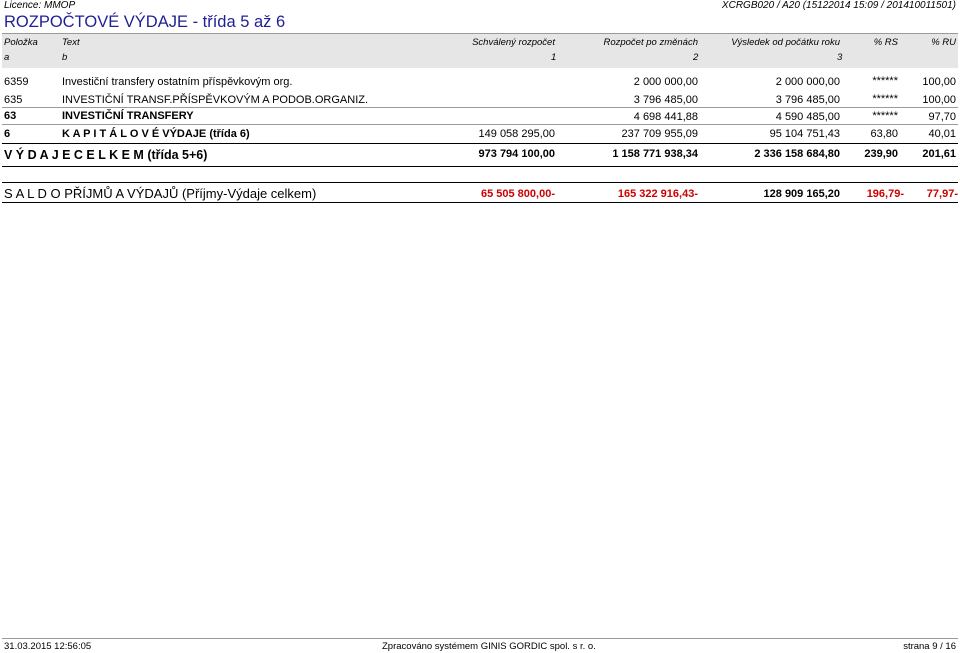 Image resolution: width=960 pixels, height=653 pixels. What do you see at coordinates (480, 182) in the screenshot?
I see `saldo-top-rule` at bounding box center [480, 182].